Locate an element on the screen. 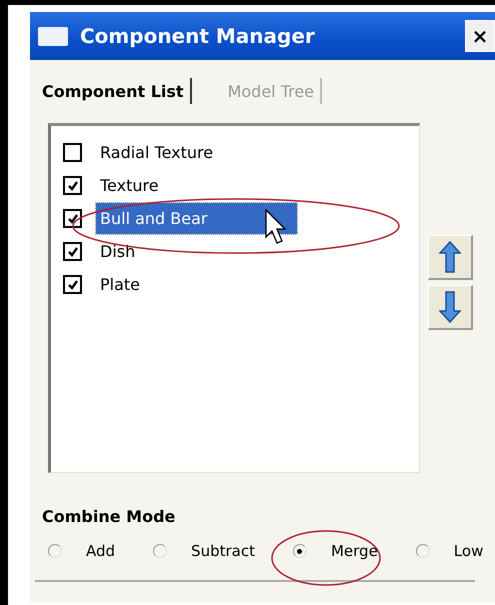 Image resolution: width=495 pixels, height=605 pixels. window-title: Component Manager is located at coordinates (198, 36).